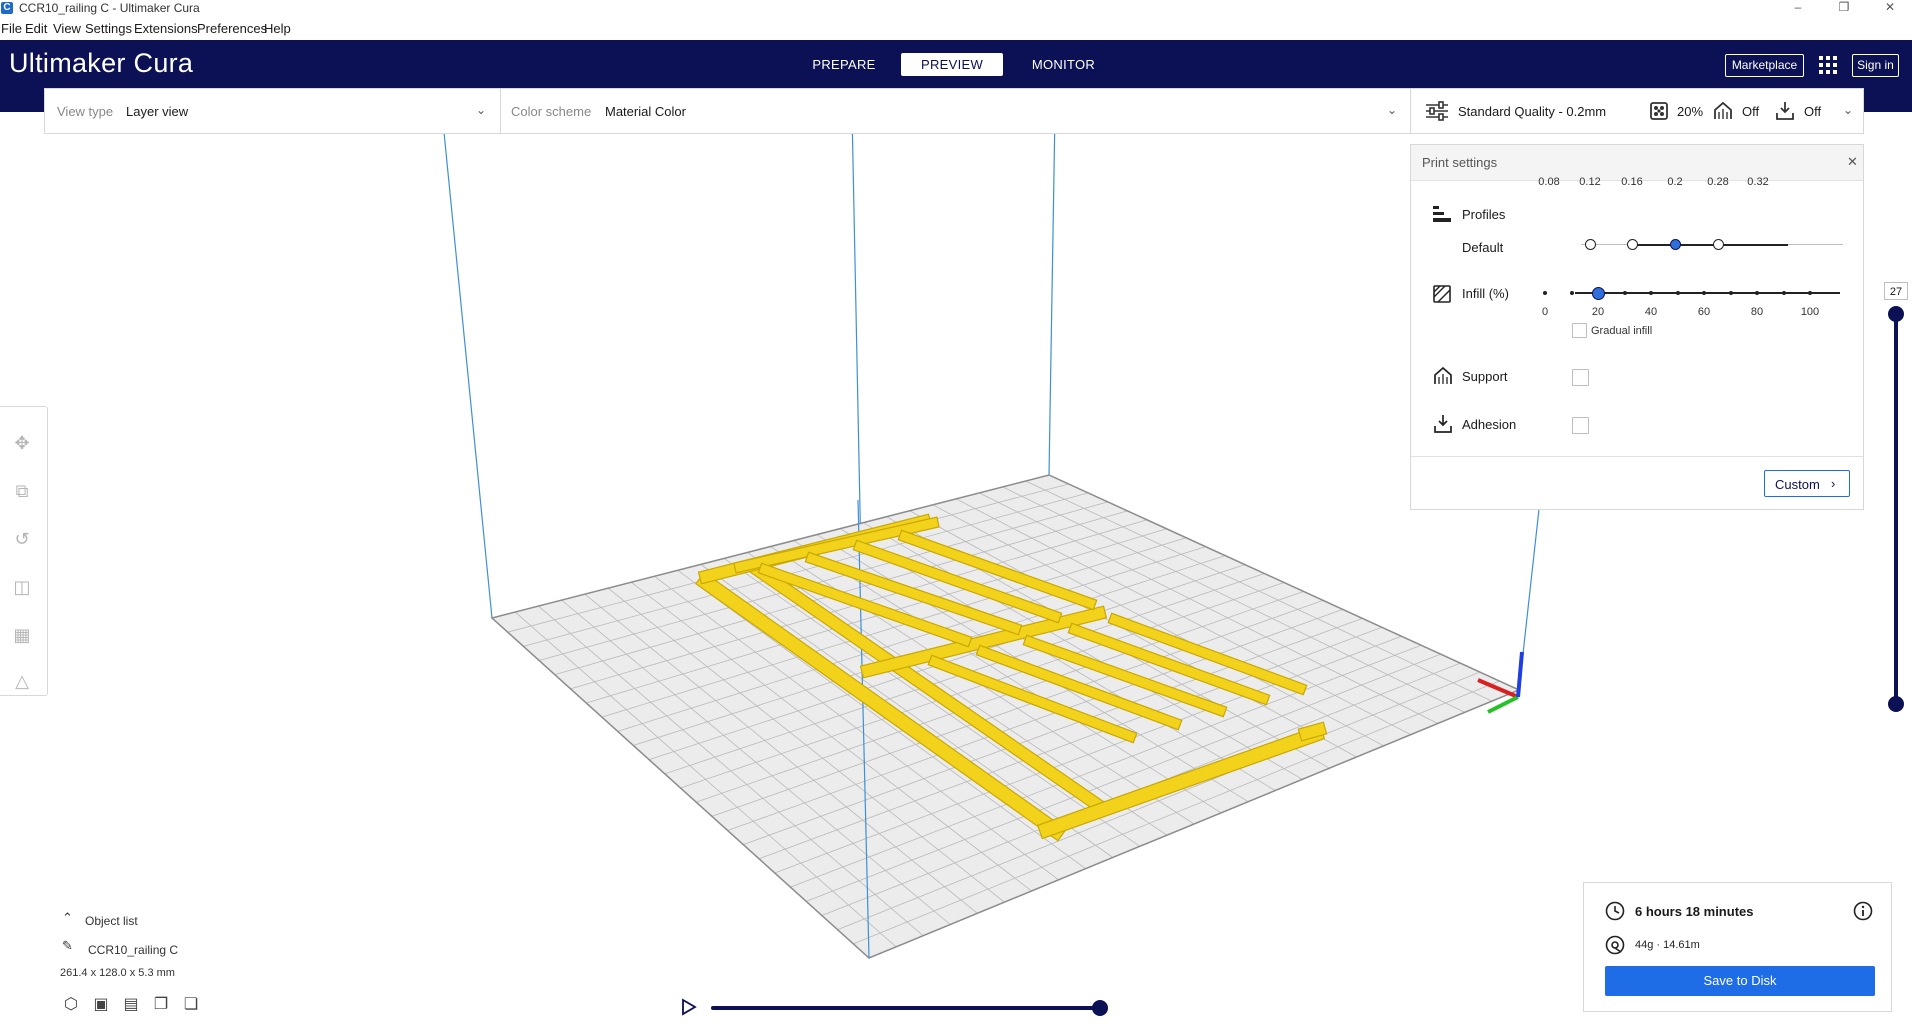  I want to click on simulation-slider-track, so click(905, 1008).